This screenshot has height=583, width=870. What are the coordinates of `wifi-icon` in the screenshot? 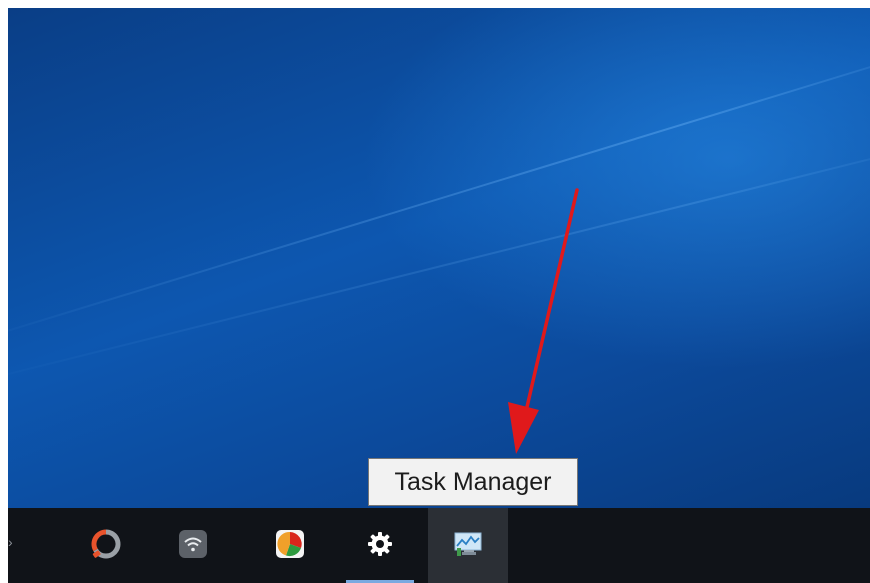 It's located at (193, 544).